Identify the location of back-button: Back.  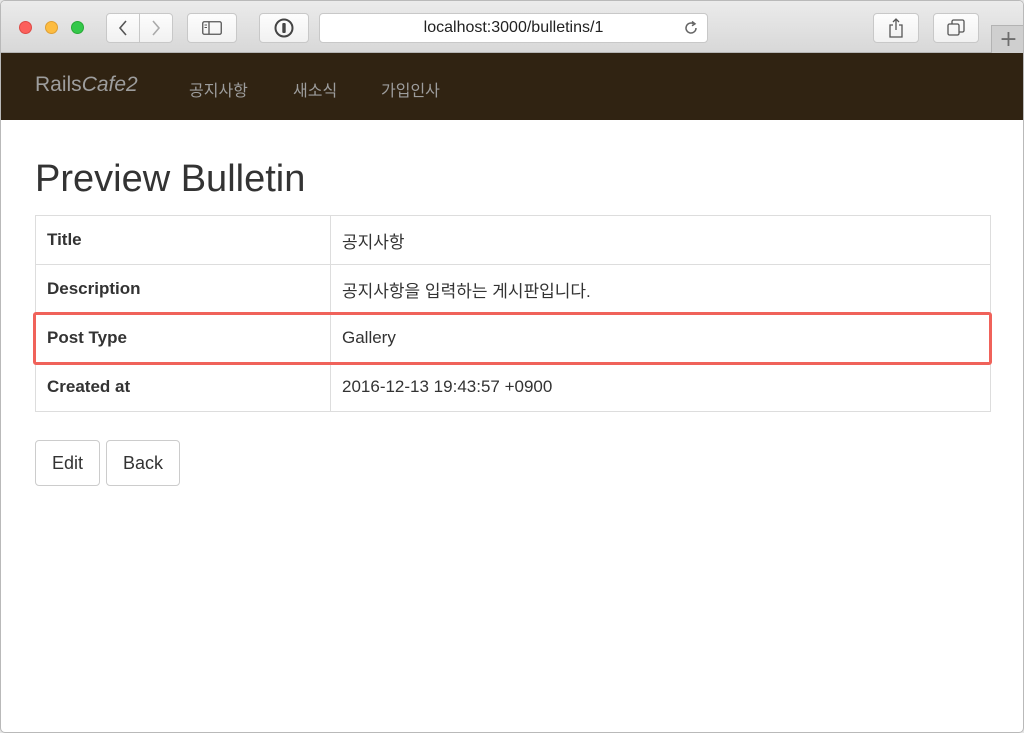
(143, 463).